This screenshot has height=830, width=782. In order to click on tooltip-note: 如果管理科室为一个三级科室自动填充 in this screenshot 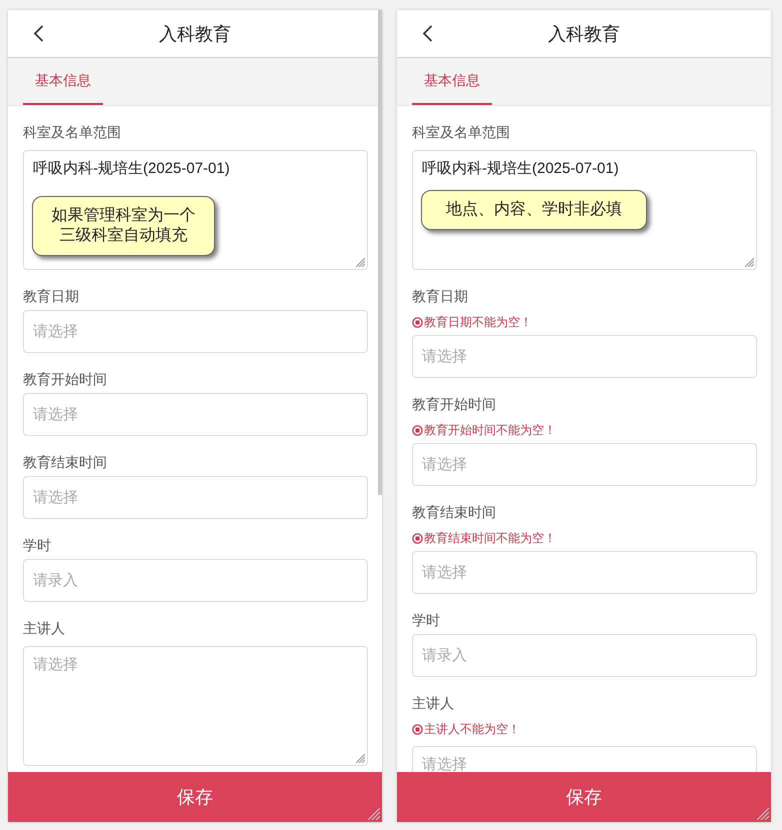, I will do `click(123, 226)`.